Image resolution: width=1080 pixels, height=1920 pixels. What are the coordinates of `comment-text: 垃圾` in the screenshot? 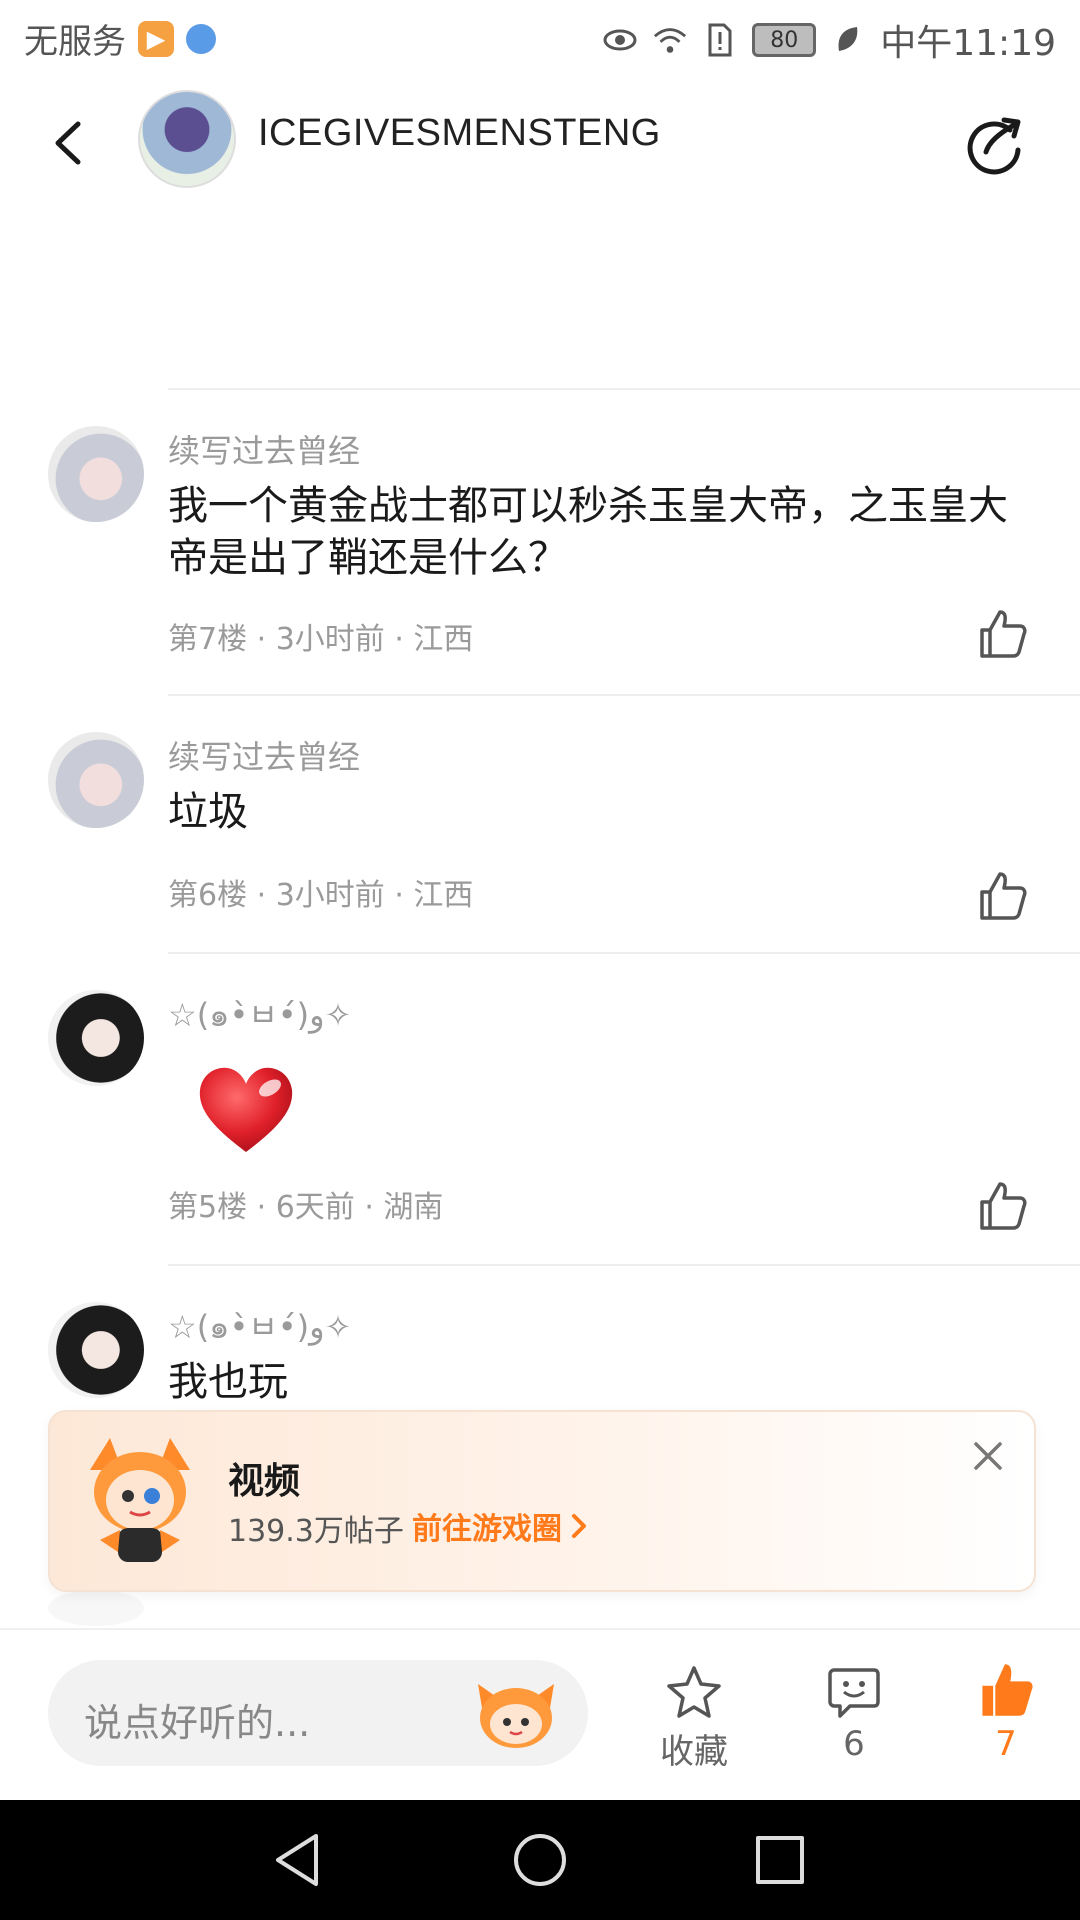 It's located at (208, 812).